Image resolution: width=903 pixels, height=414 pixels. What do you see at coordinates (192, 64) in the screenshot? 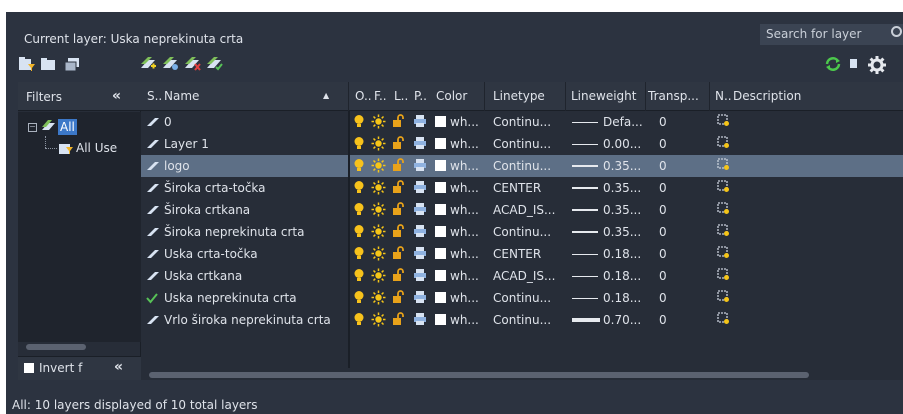
I see `delete-layer-icon` at bounding box center [192, 64].